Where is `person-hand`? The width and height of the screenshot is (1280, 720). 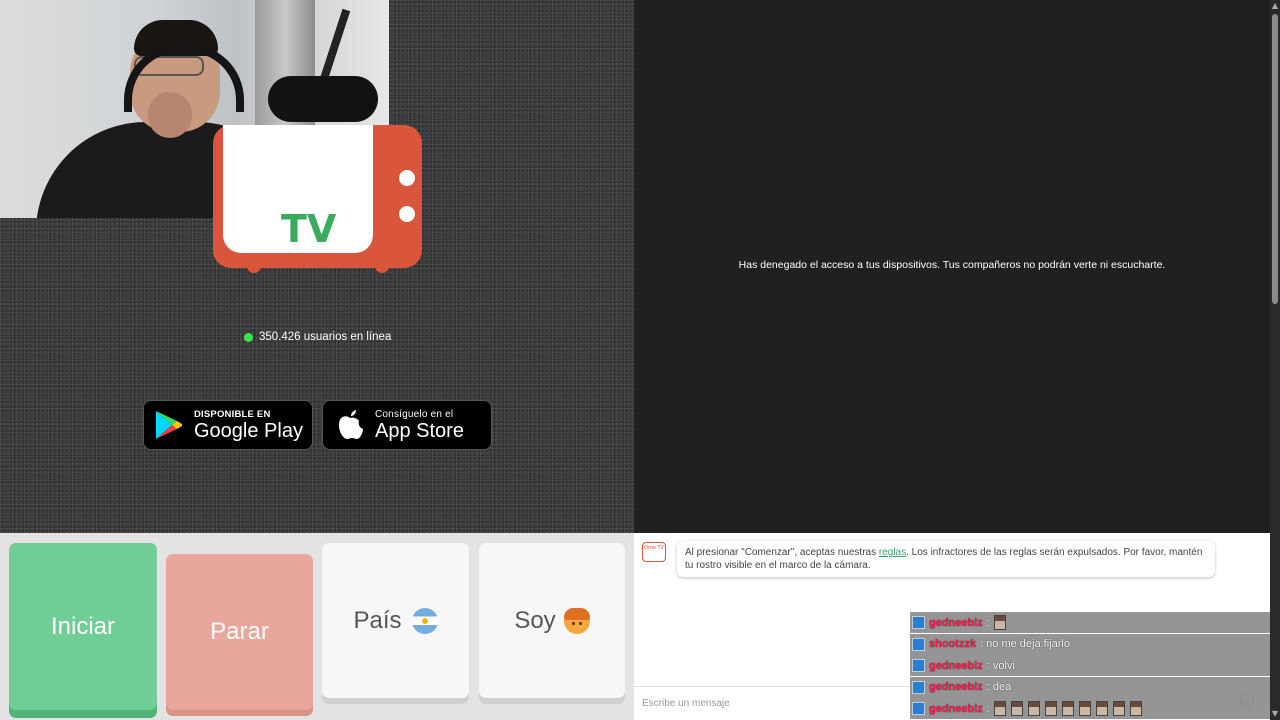 person-hand is located at coordinates (170, 115).